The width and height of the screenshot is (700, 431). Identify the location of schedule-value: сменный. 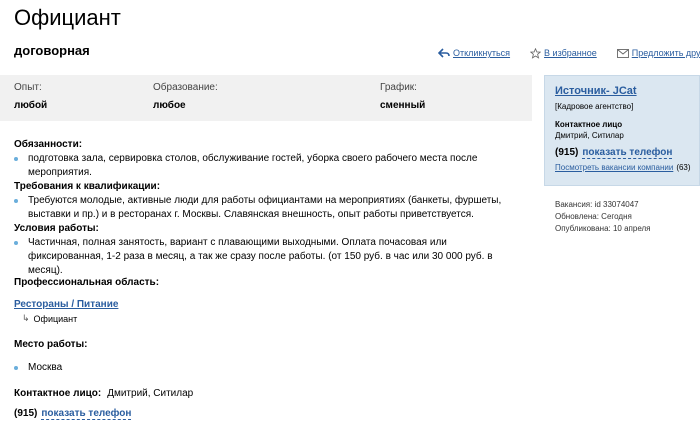
(403, 105).